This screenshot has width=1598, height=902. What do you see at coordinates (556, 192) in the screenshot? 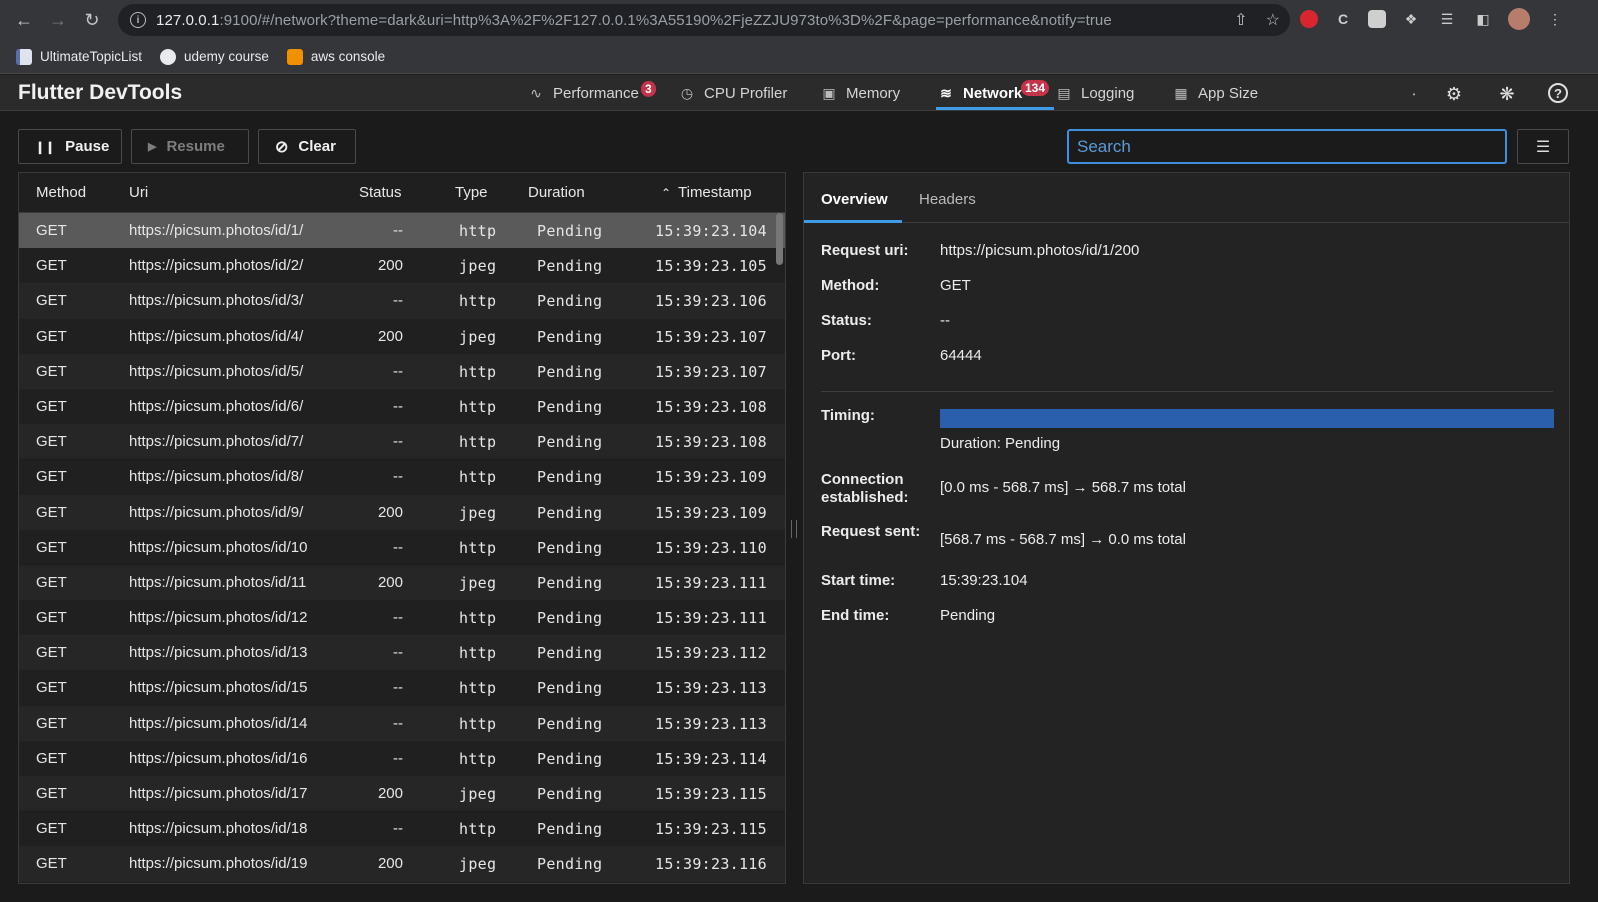
I see `col-duration: Duration` at bounding box center [556, 192].